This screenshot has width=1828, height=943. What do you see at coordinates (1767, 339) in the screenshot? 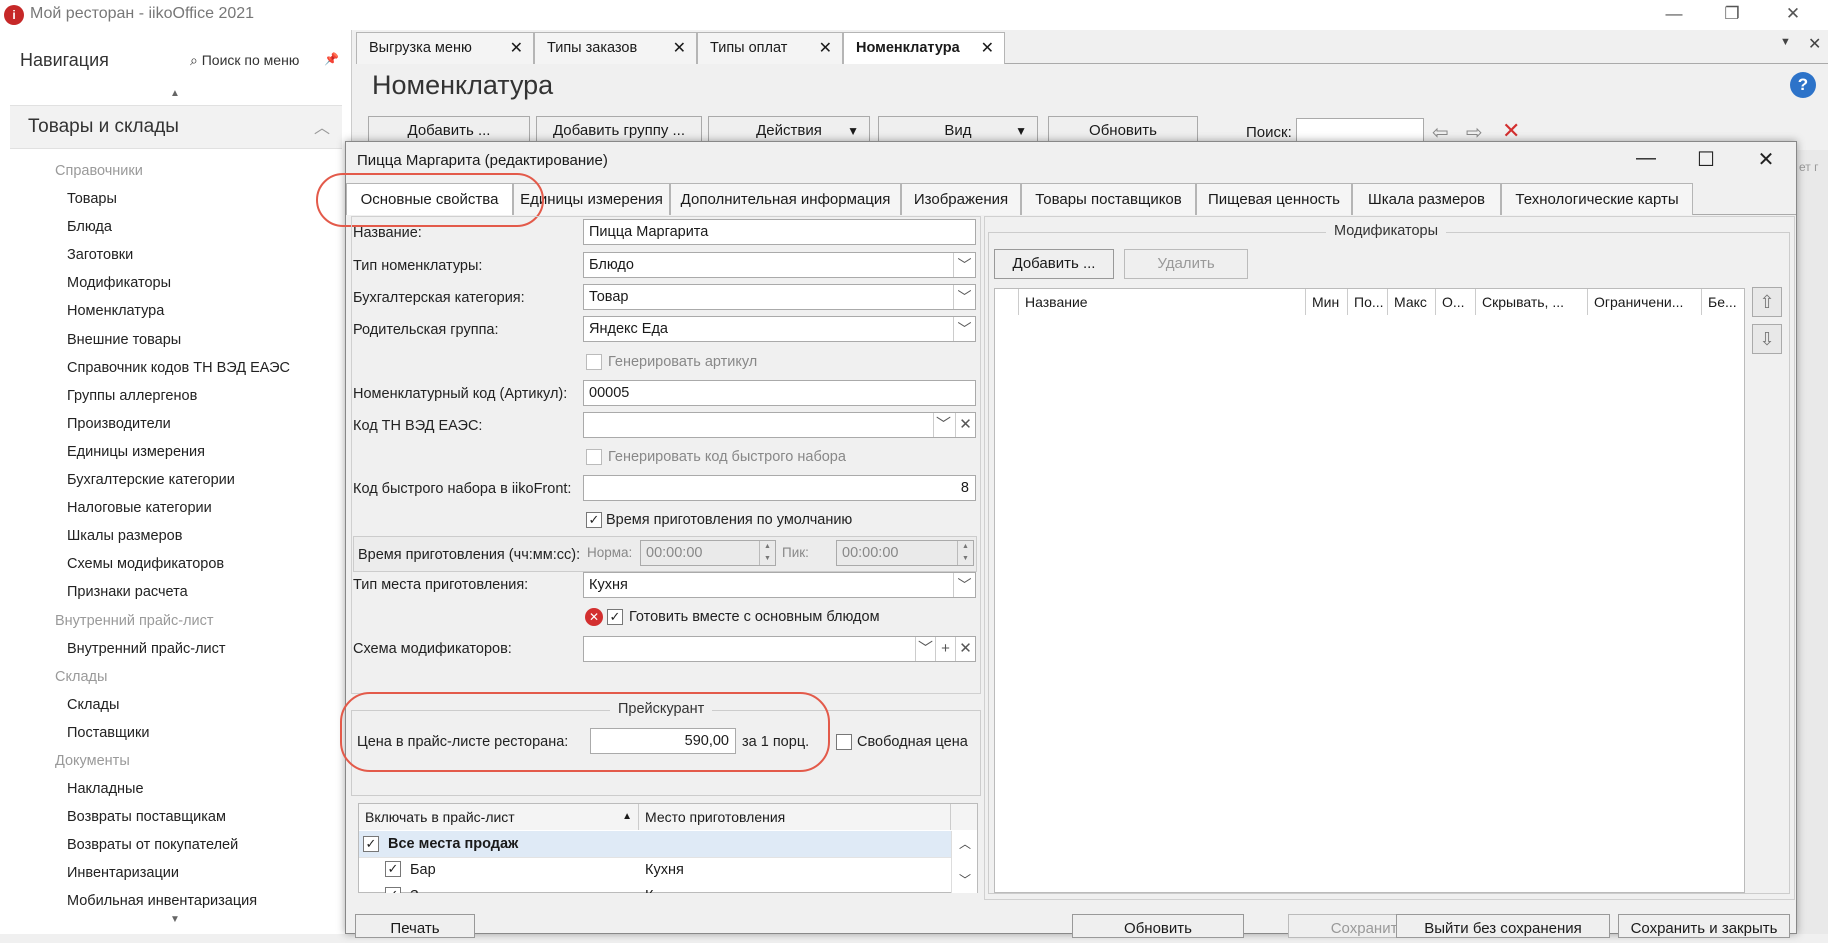
I see `move-down-icon: ⇩` at bounding box center [1767, 339].